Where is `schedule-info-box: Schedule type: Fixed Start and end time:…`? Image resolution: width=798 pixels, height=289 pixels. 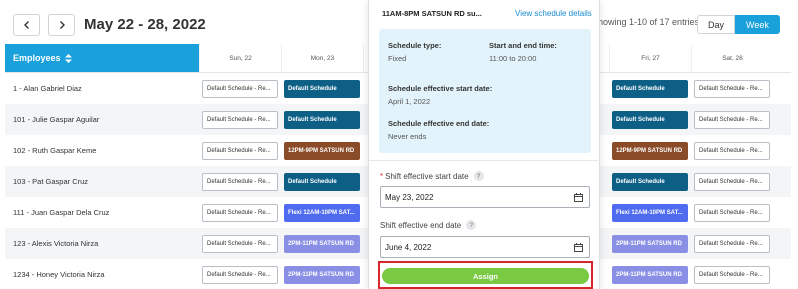
schedule-info-box: Schedule type: Fixed Start and end time:… is located at coordinates (485, 91).